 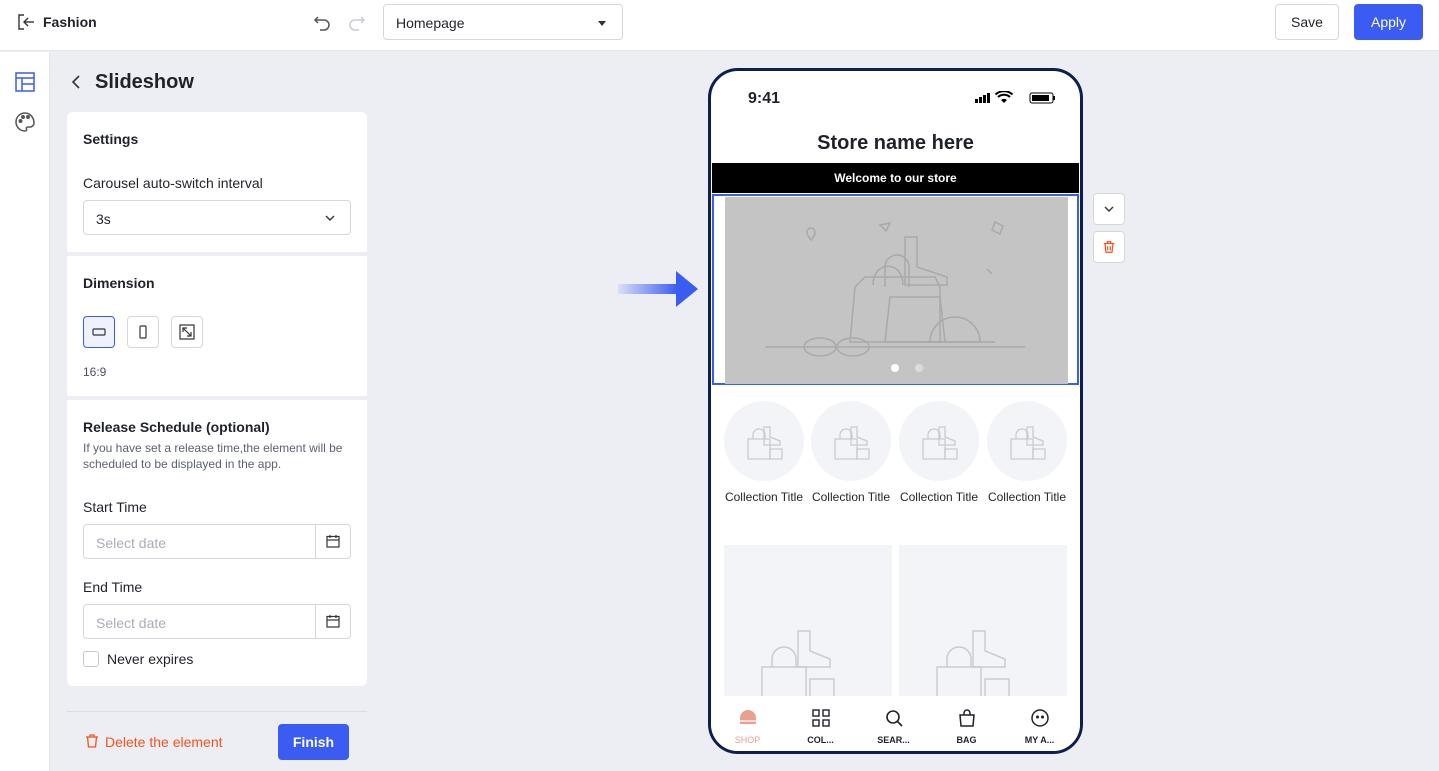 I want to click on tab-shop: SHOP, so click(x=747, y=723).